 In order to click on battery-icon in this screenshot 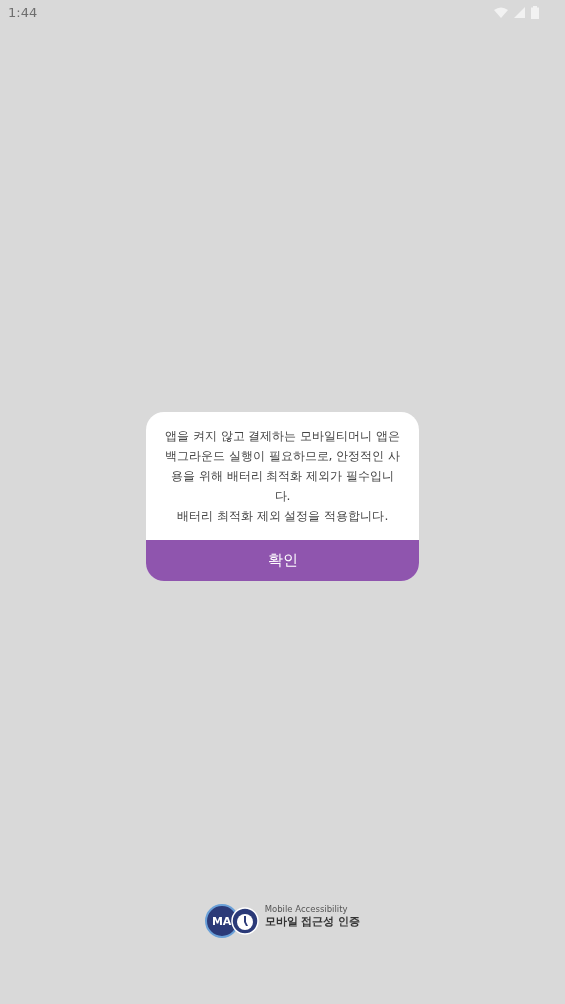, I will do `click(535, 12)`.